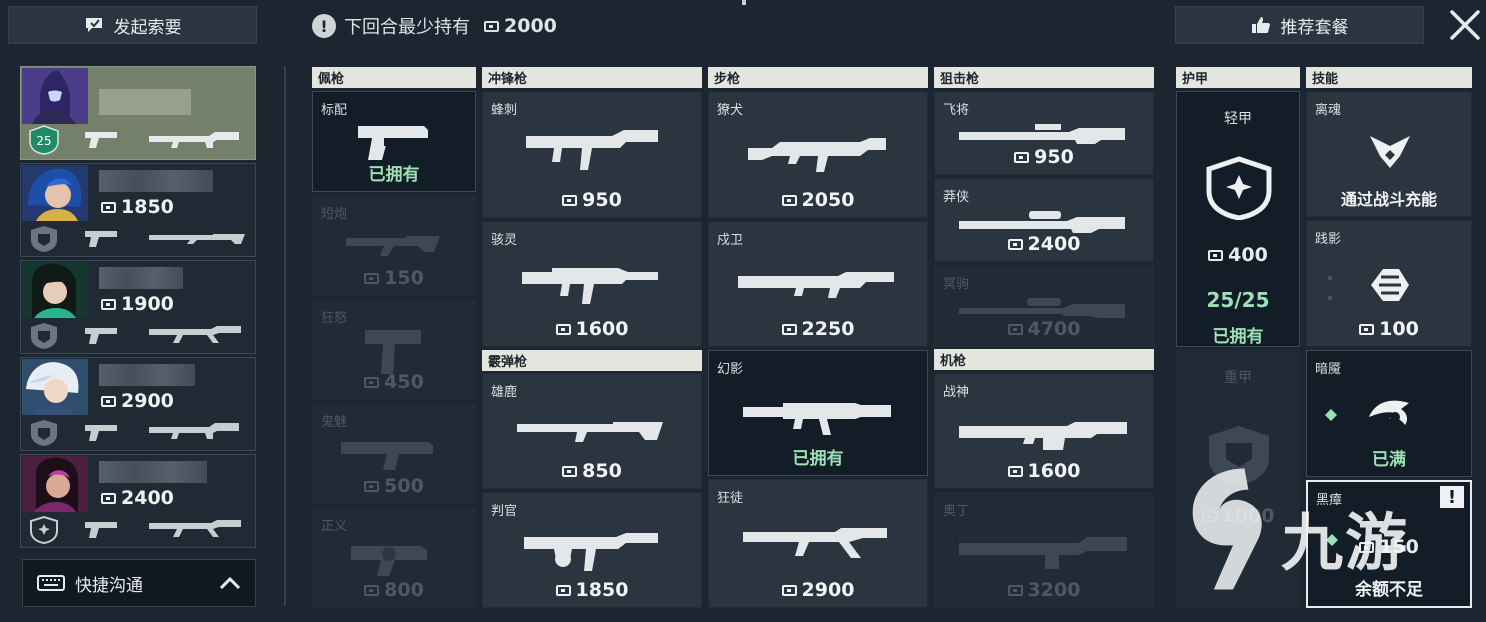  Describe the element at coordinates (592, 154) in the screenshot. I see `weapon-card-stinger: 蜂刺 950` at that location.